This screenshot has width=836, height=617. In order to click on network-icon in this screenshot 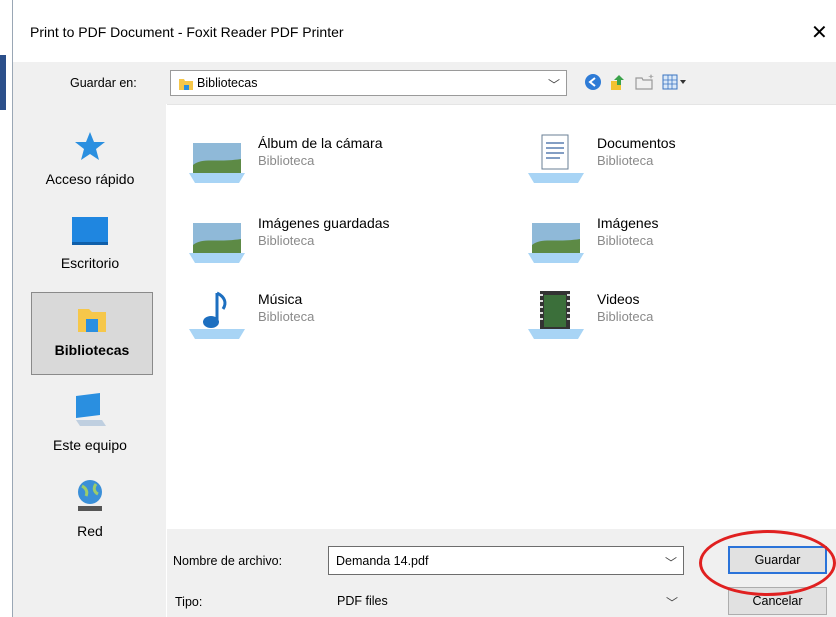, I will do `click(90, 499)`.